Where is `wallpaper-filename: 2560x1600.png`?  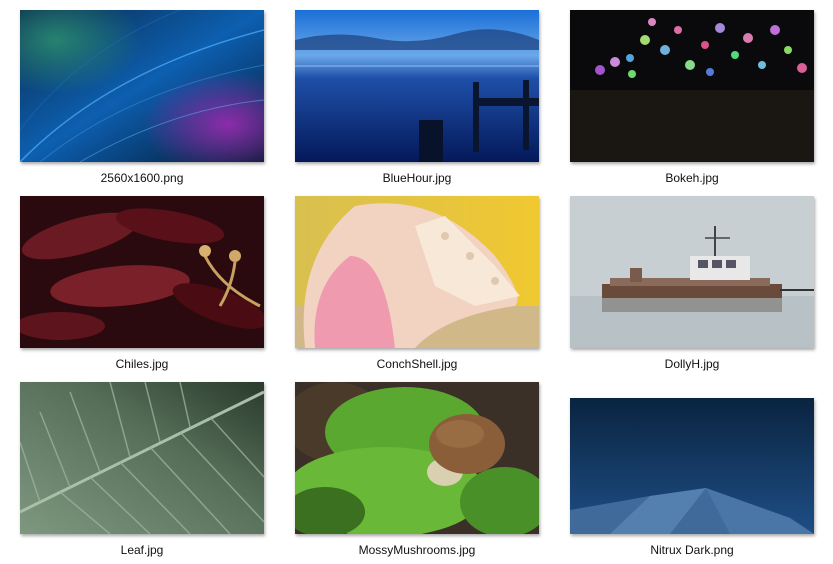
wallpaper-filename: 2560x1600.png is located at coordinates (142, 178).